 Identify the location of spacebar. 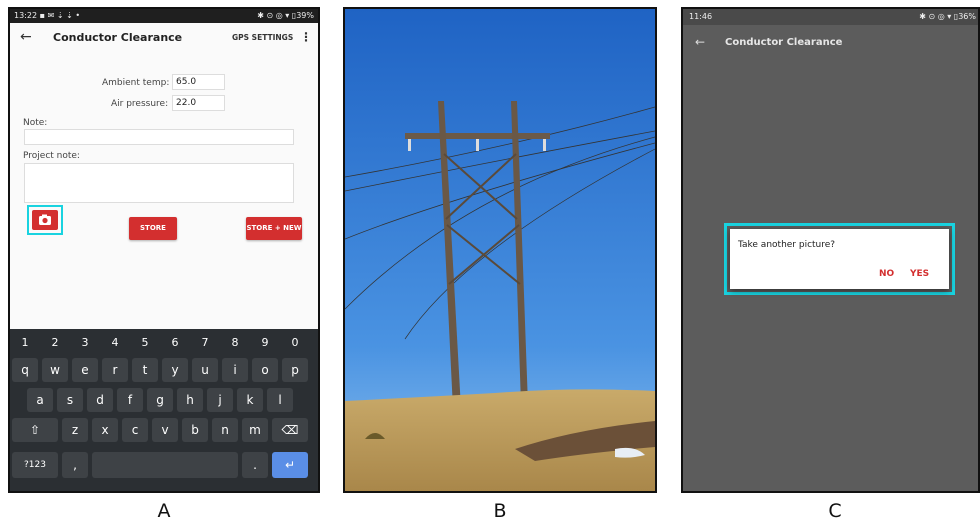
(165, 465).